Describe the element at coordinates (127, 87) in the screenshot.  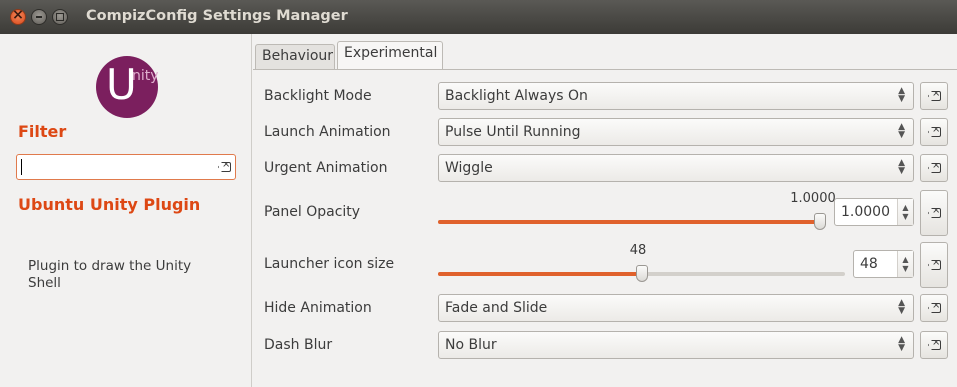
I see `unity-logo: U nity` at that location.